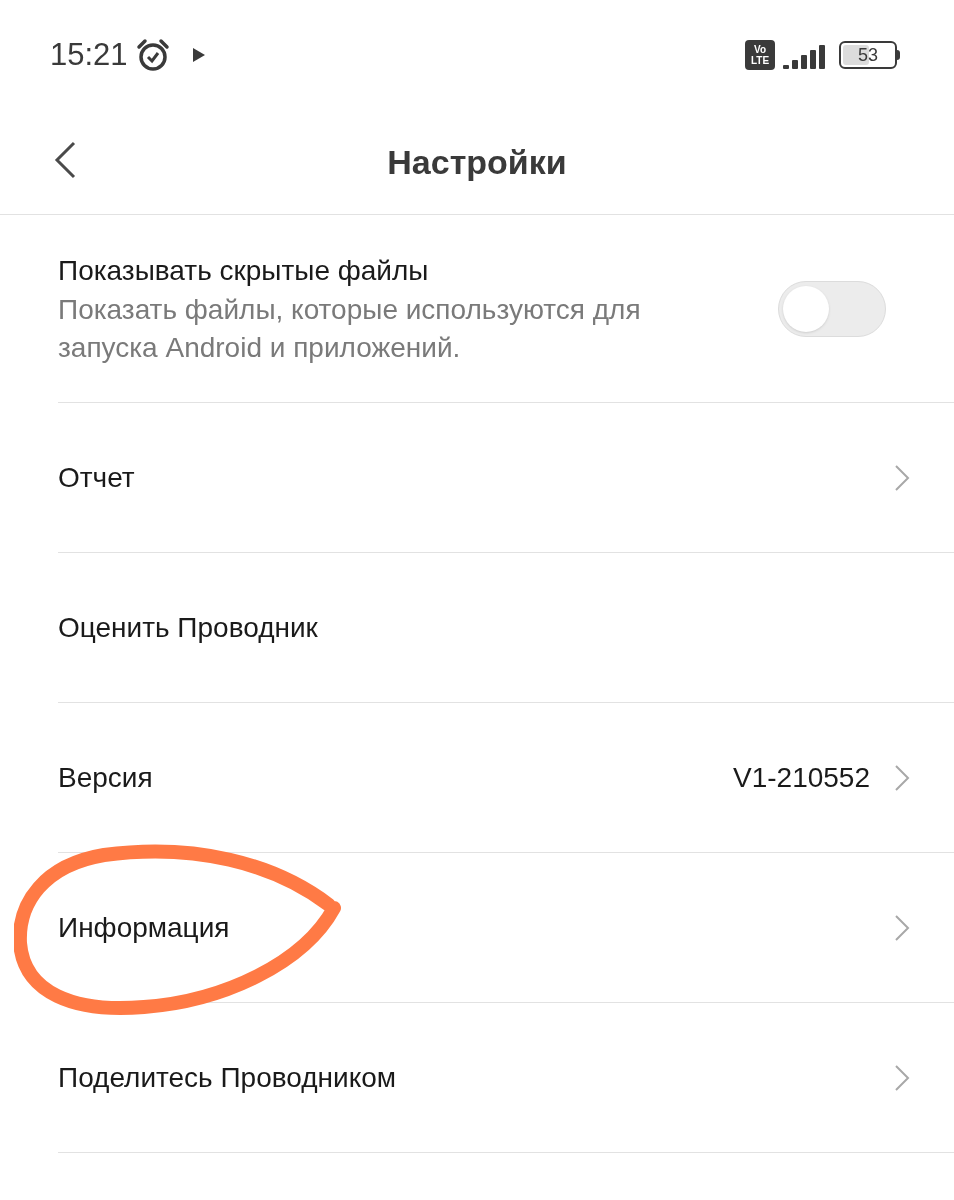  I want to click on setting-label: Поделитесь Проводником, so click(228, 1077).